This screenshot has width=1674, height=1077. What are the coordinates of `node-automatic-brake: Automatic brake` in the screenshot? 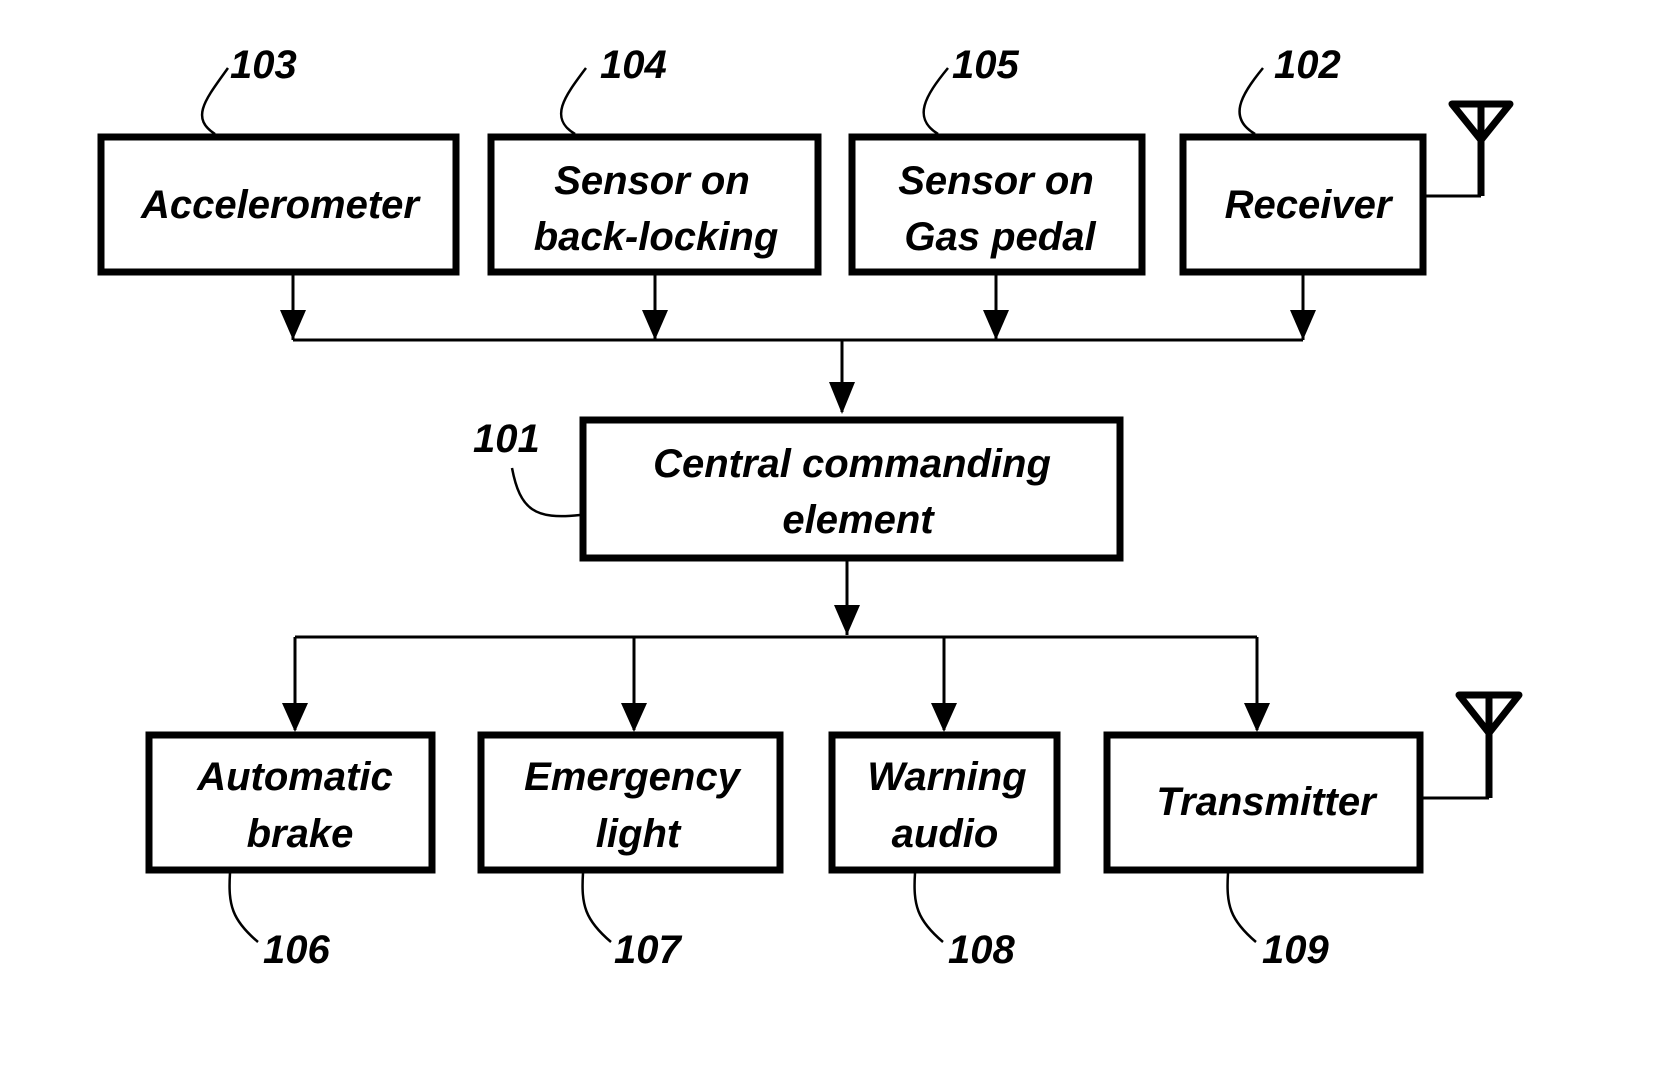 It's located at (290, 802).